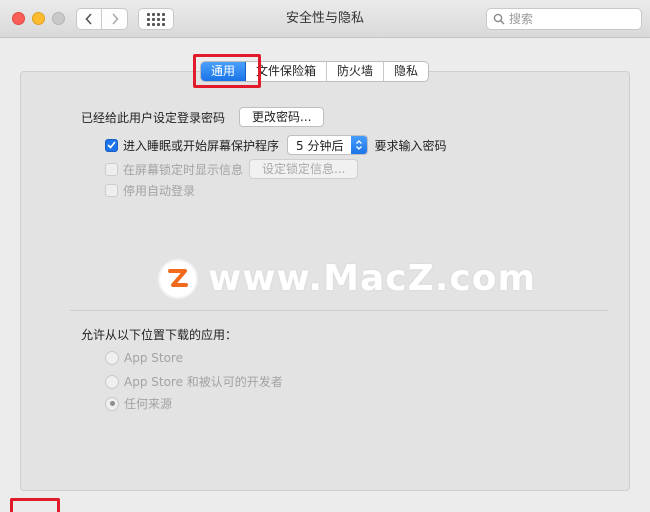 Image resolution: width=650 pixels, height=512 pixels. Describe the element at coordinates (203, 382) in the screenshot. I see `radio-label: App Store 和被认可的开发者` at that location.